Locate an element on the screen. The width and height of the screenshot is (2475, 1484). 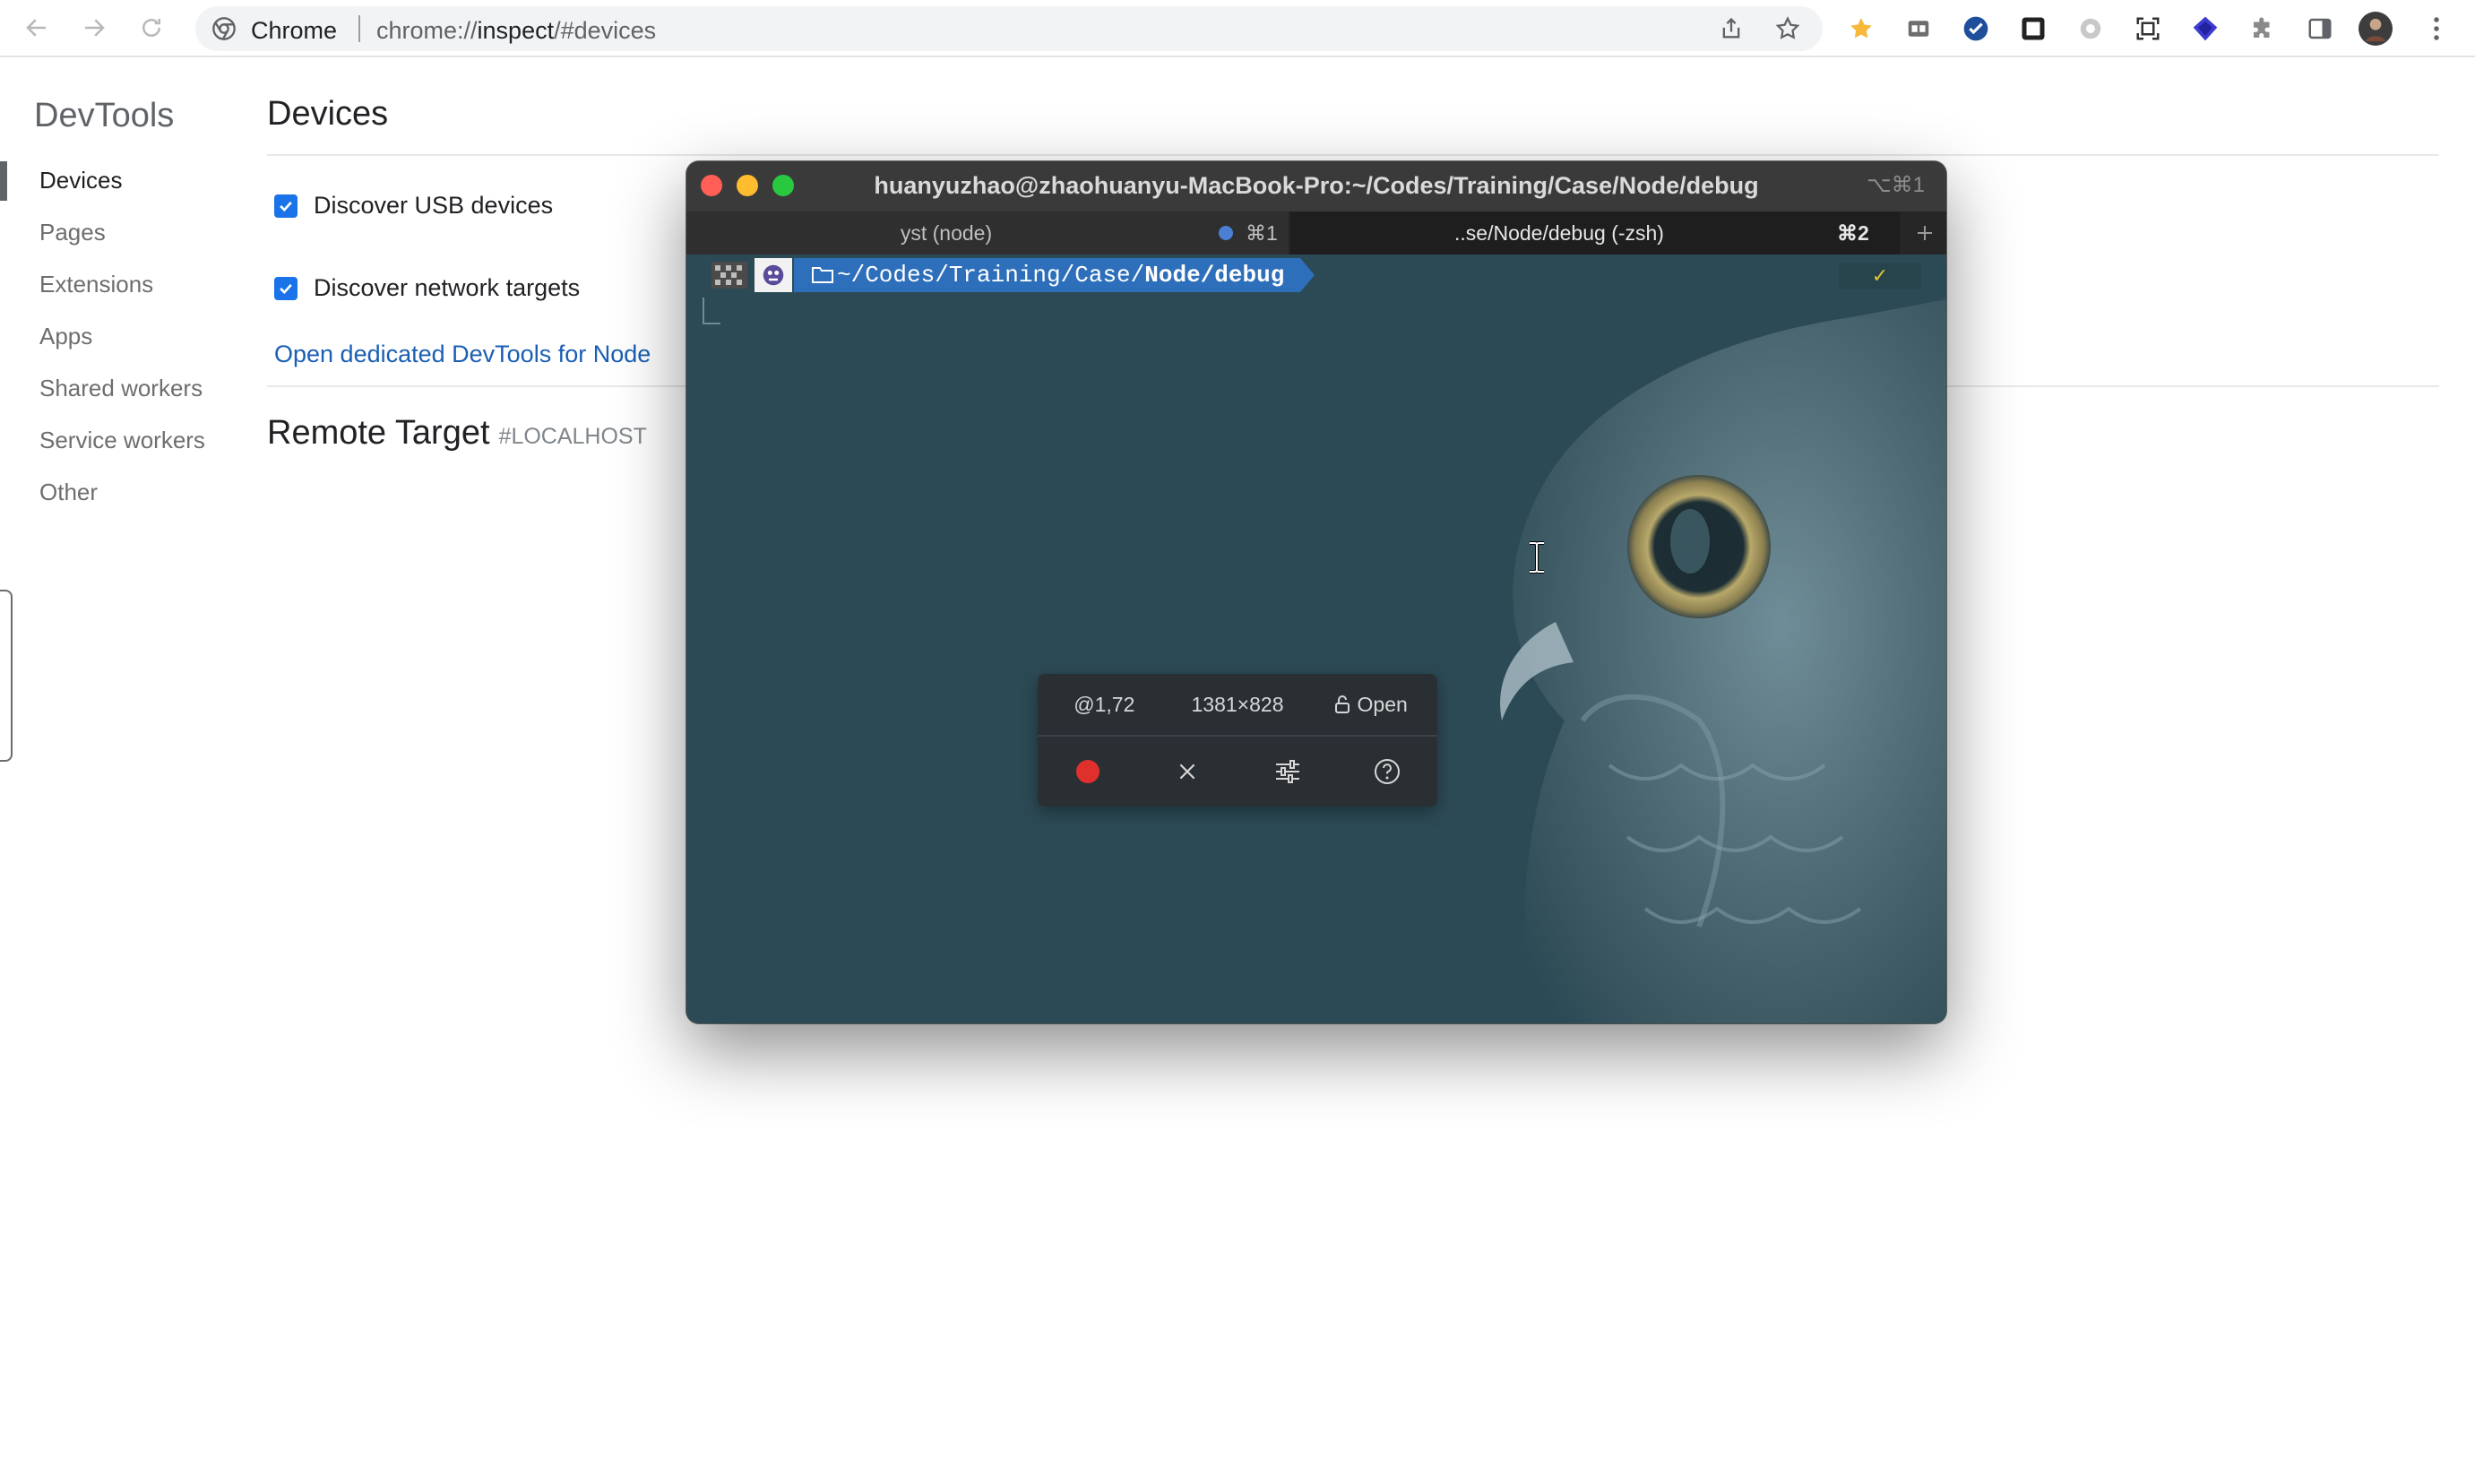
url-path: /#devices is located at coordinates (605, 30).